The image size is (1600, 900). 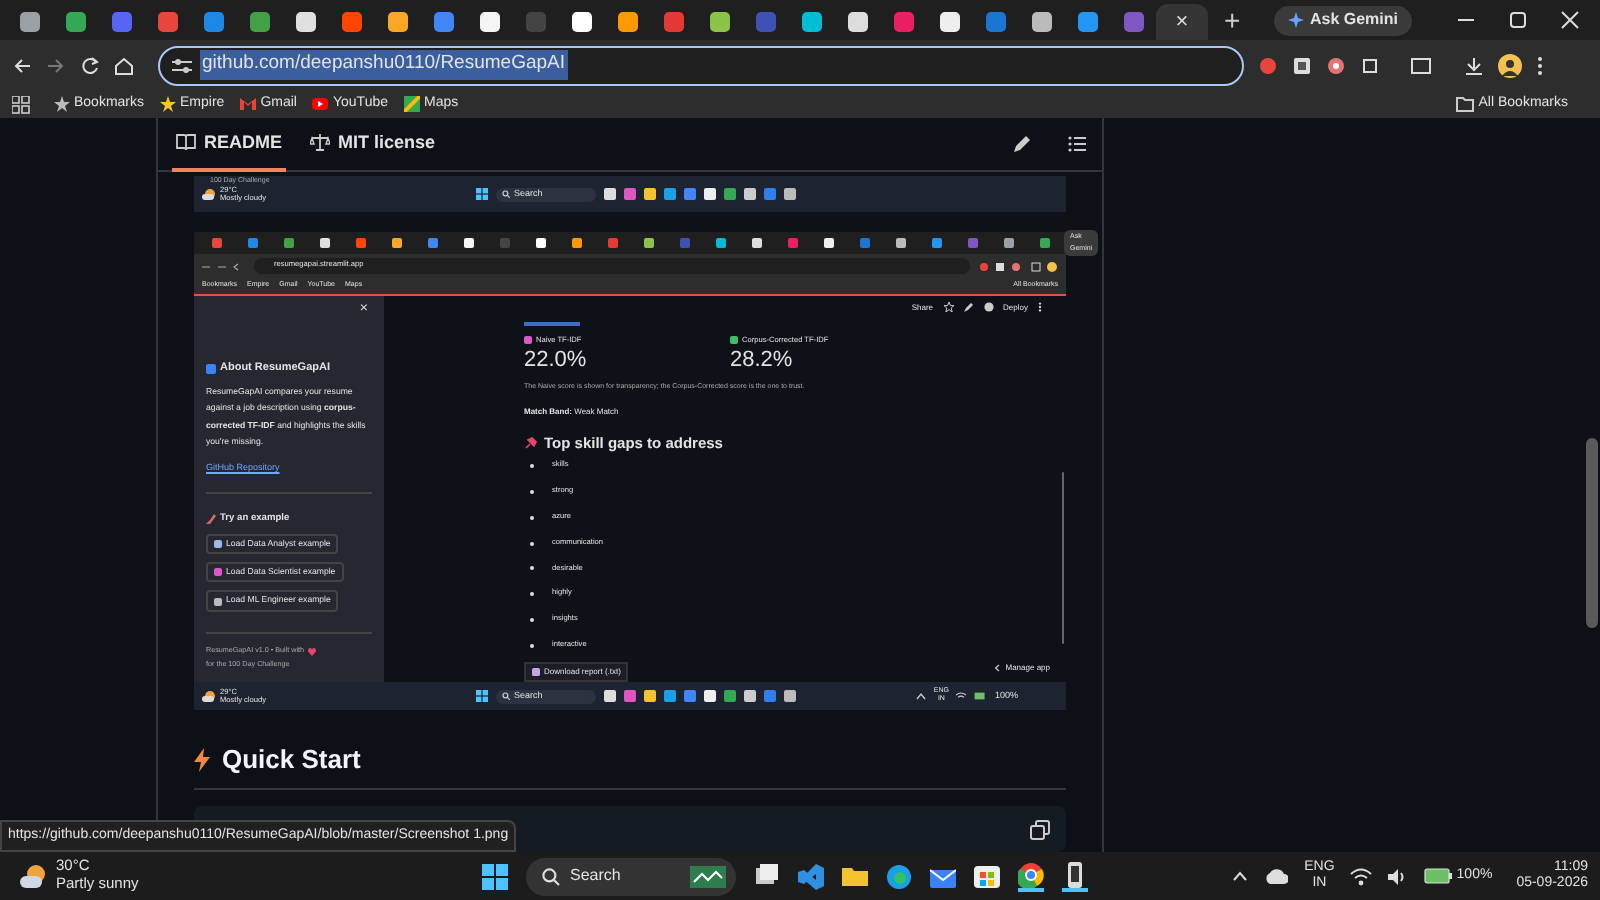 What do you see at coordinates (987, 876) in the screenshot?
I see `store-icon` at bounding box center [987, 876].